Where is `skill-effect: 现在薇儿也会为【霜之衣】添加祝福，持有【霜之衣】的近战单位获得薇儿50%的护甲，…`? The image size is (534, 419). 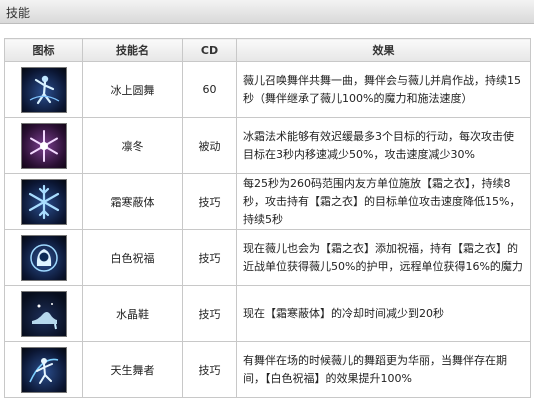 skill-effect: 现在薇儿也会为【霜之衣】添加祝福，持有【霜之衣】的近战单位获得薇儿50%的护甲，… is located at coordinates (383, 257).